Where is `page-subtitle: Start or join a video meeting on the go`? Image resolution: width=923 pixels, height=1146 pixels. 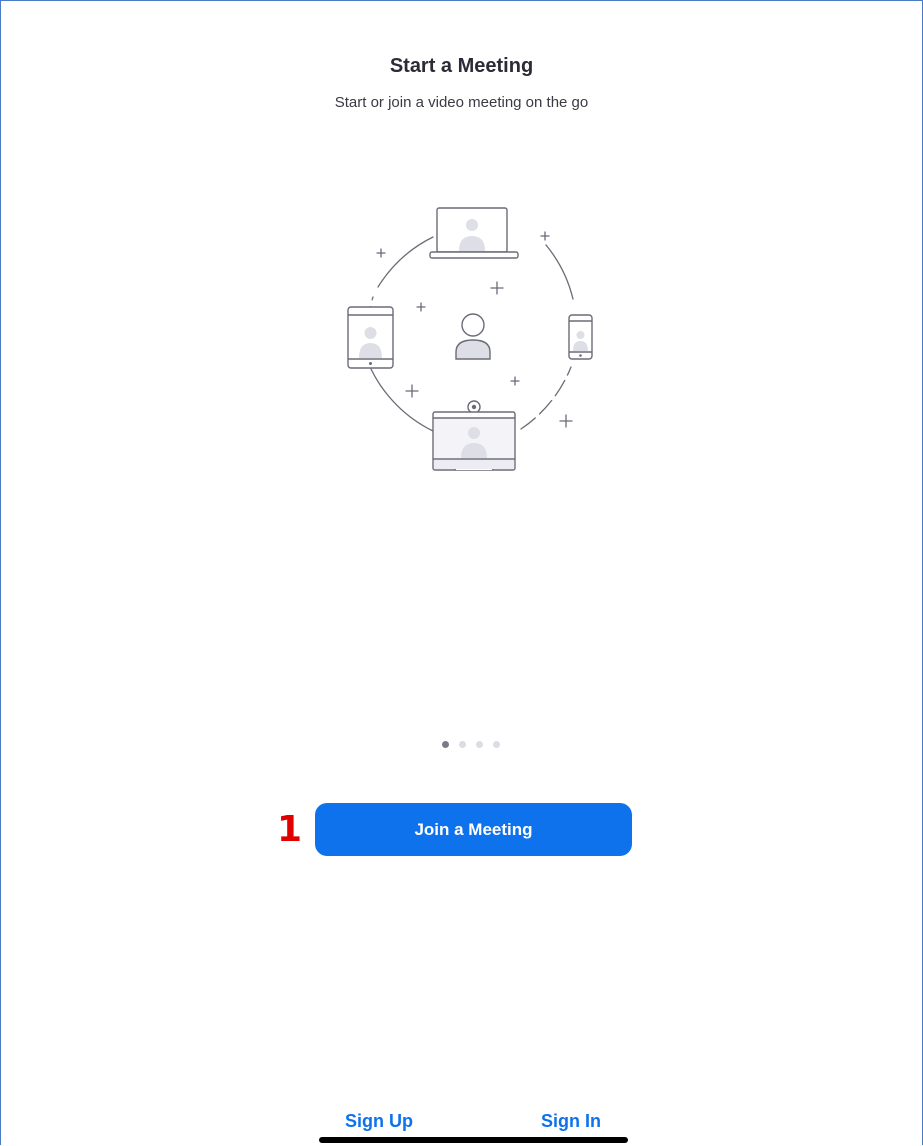 page-subtitle: Start or join a video meeting on the go is located at coordinates (461, 102).